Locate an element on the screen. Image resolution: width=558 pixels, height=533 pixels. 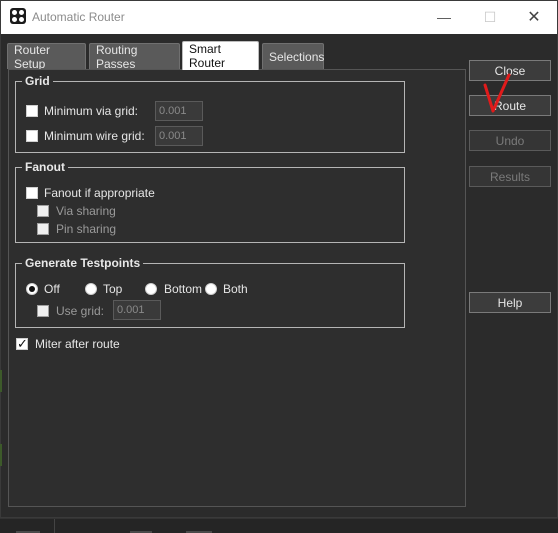
divider is located at coordinates (54, 526).